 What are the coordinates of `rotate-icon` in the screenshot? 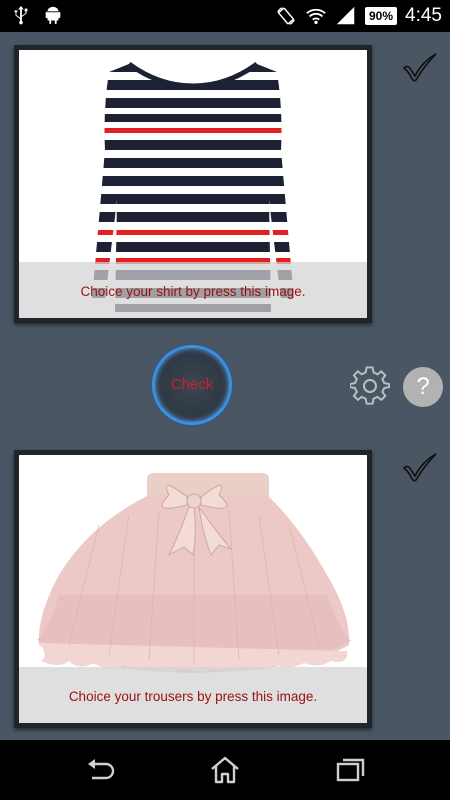 It's located at (286, 16).